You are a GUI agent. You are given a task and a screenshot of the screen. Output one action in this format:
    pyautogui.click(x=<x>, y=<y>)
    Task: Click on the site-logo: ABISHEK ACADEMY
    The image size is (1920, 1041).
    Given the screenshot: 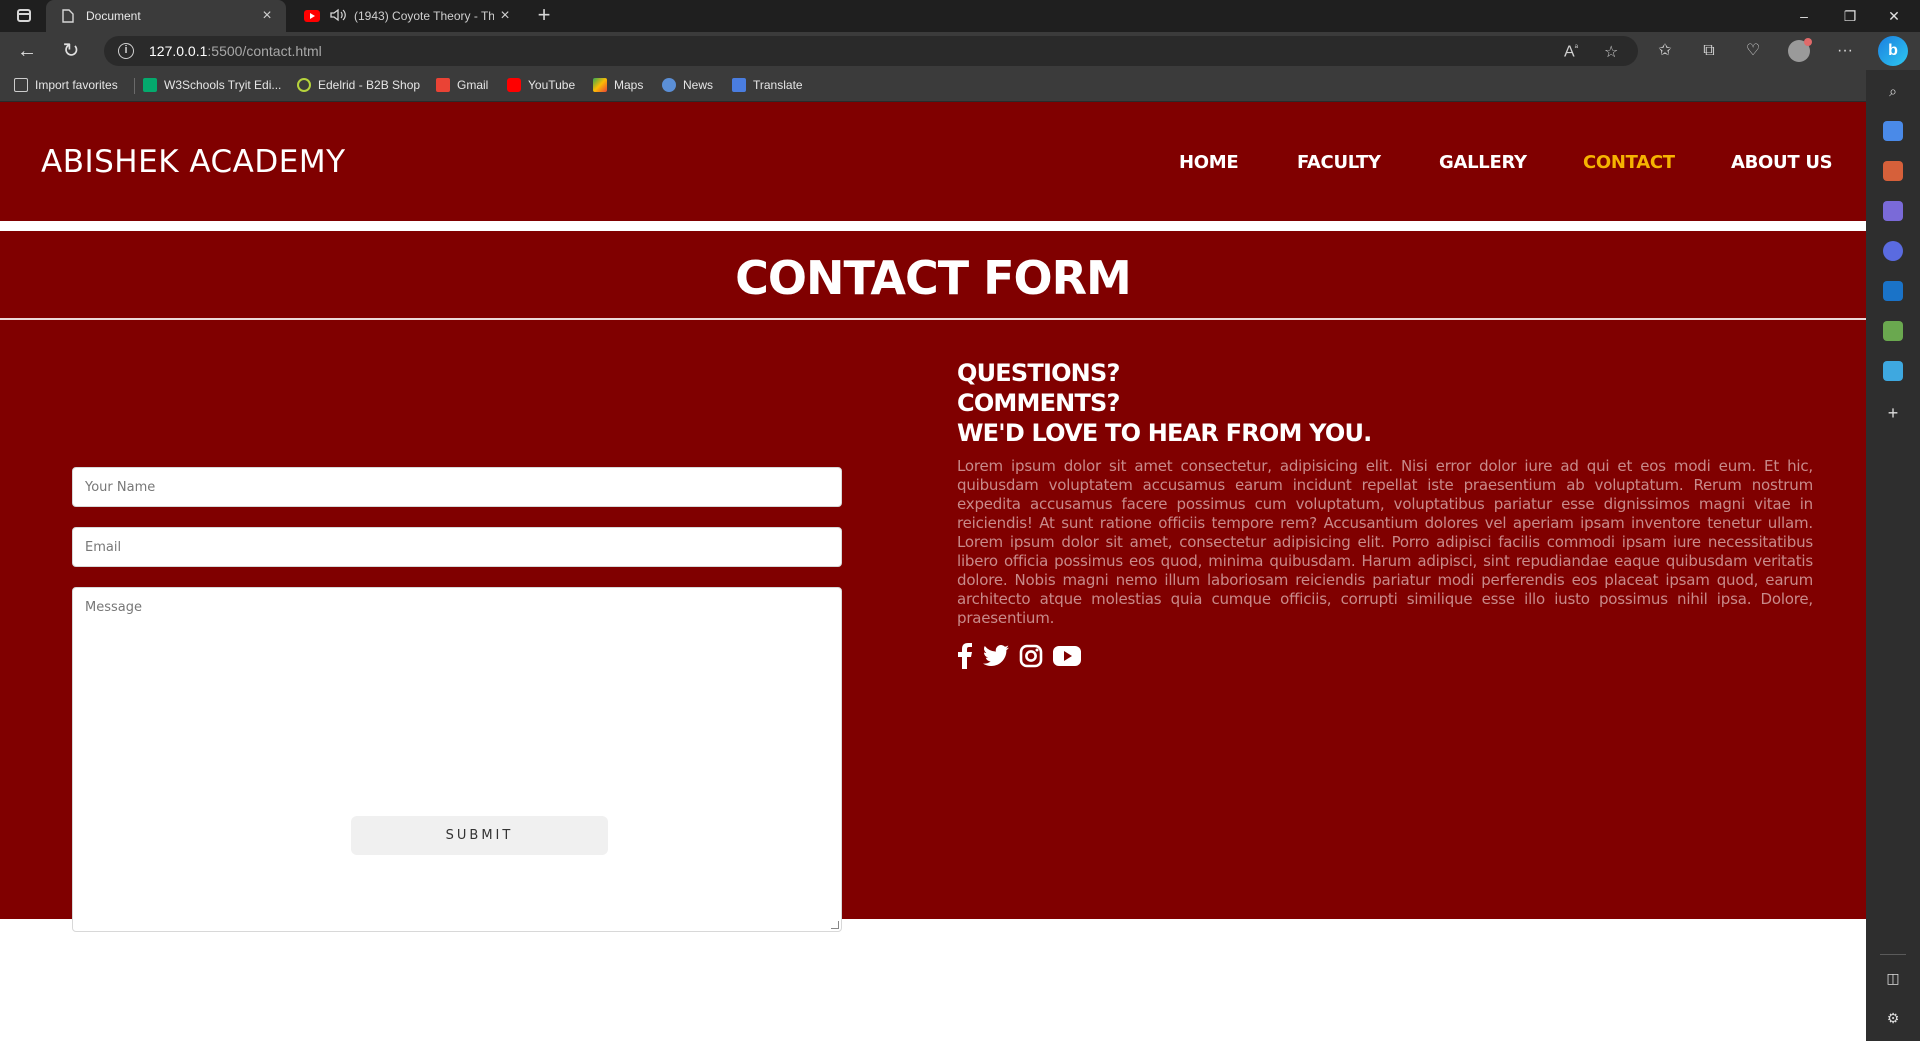 What is the action you would take?
    pyautogui.click(x=193, y=162)
    